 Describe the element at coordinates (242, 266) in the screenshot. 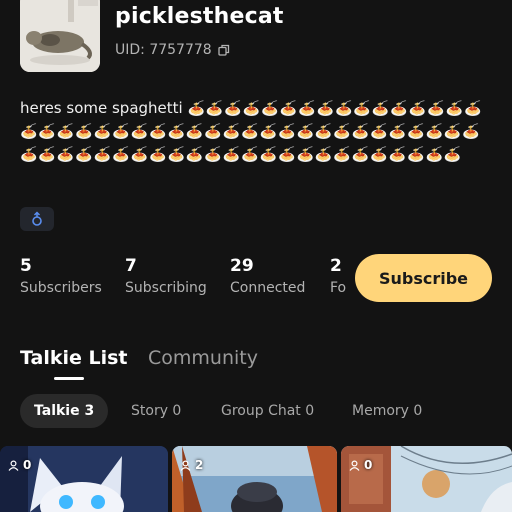

I see `stat-value: 29` at that location.